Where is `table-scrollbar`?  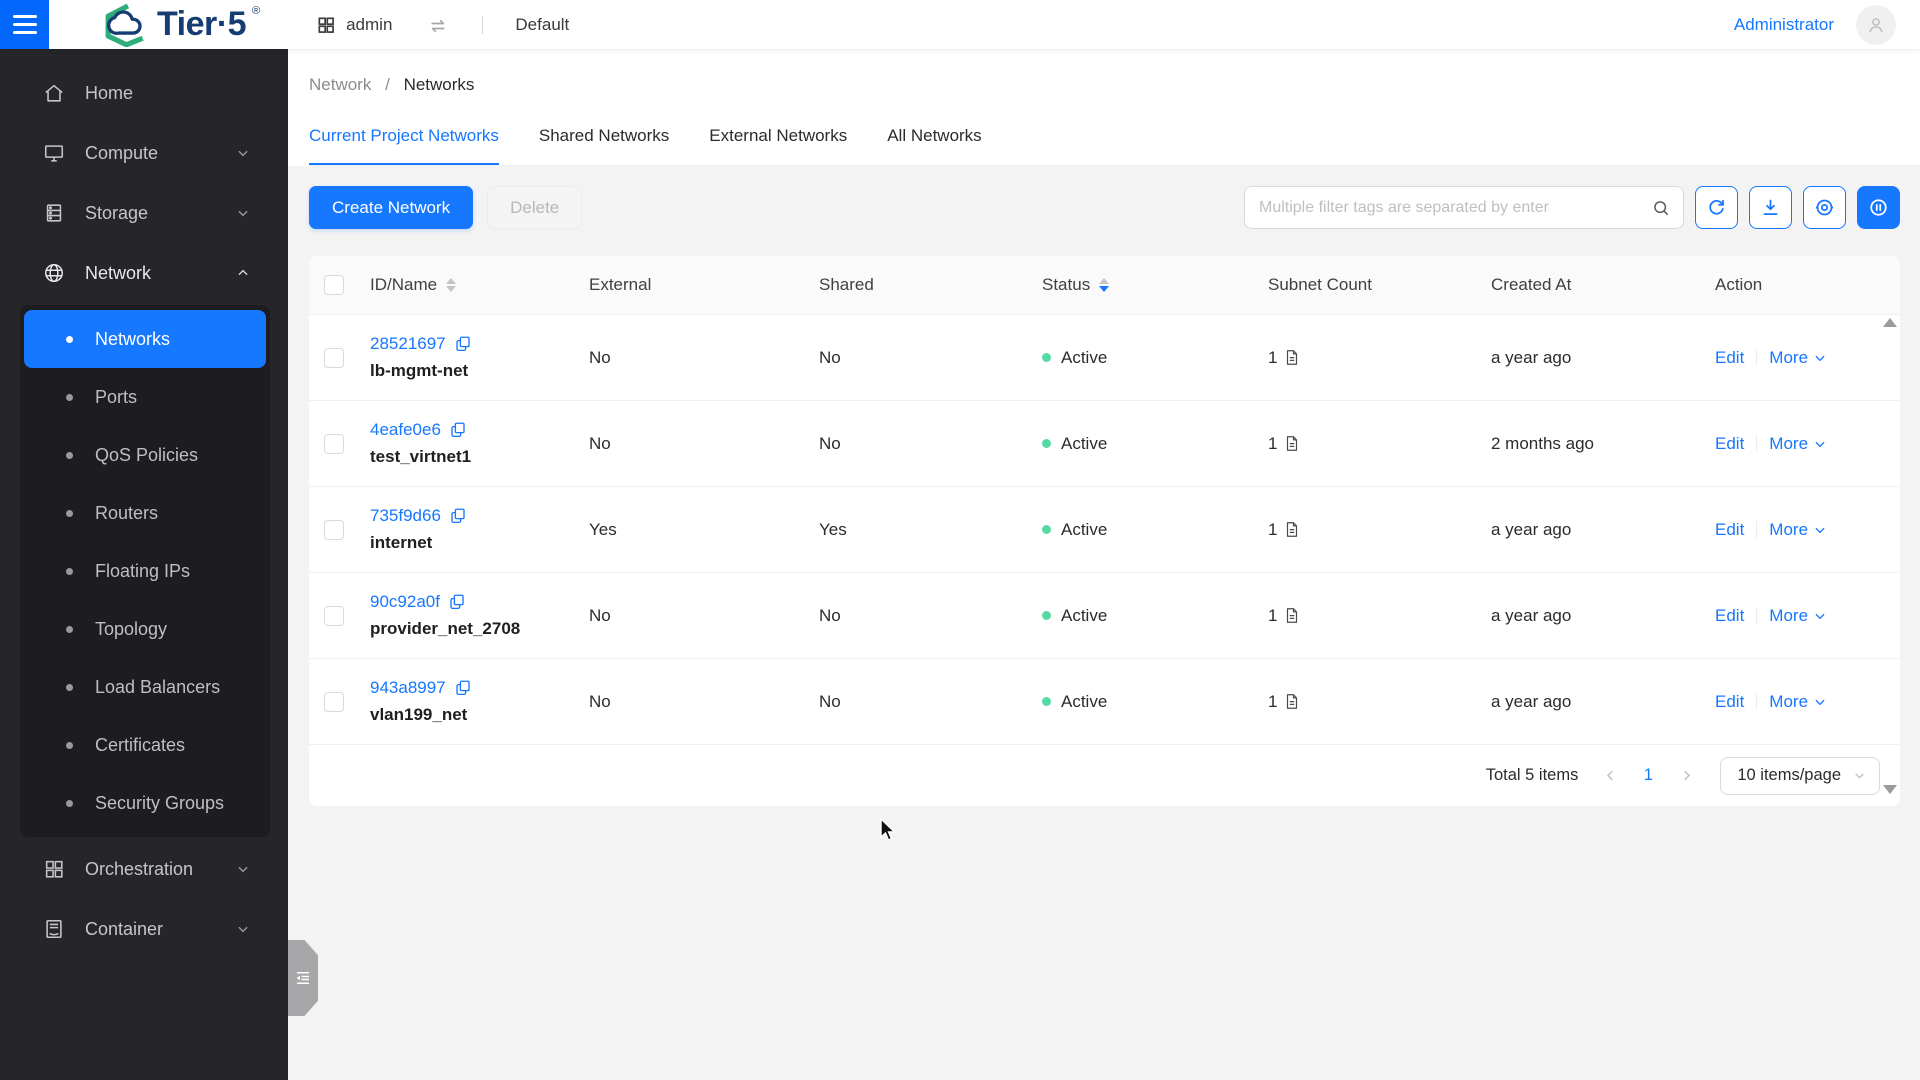 table-scrollbar is located at coordinates (1889, 556).